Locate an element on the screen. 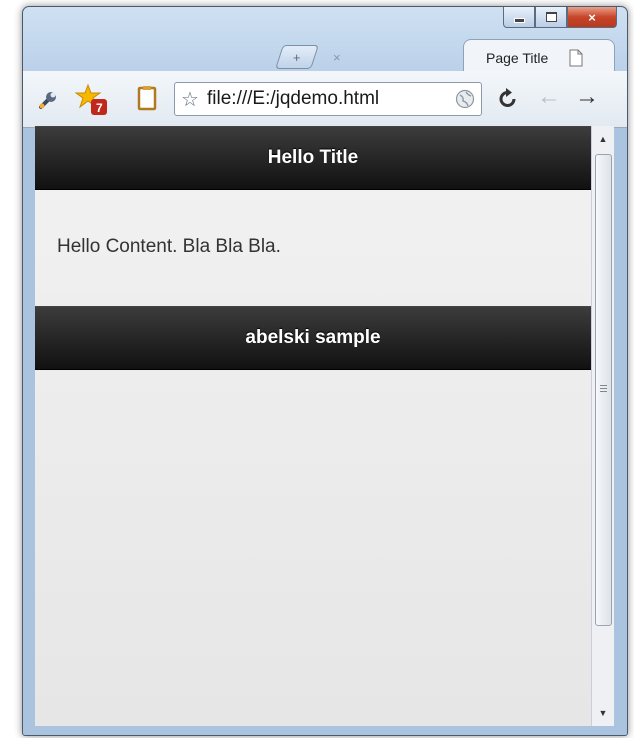  extension-star-icon is located at coordinates (92, 100).